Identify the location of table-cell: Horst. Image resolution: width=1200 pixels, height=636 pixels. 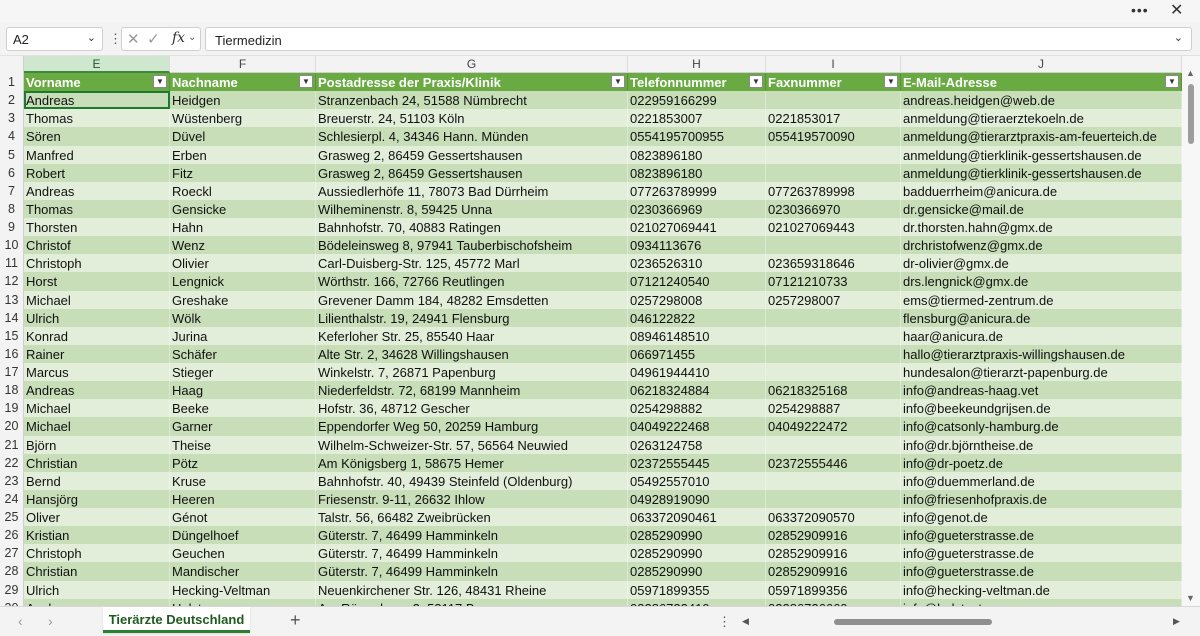
(97, 281).